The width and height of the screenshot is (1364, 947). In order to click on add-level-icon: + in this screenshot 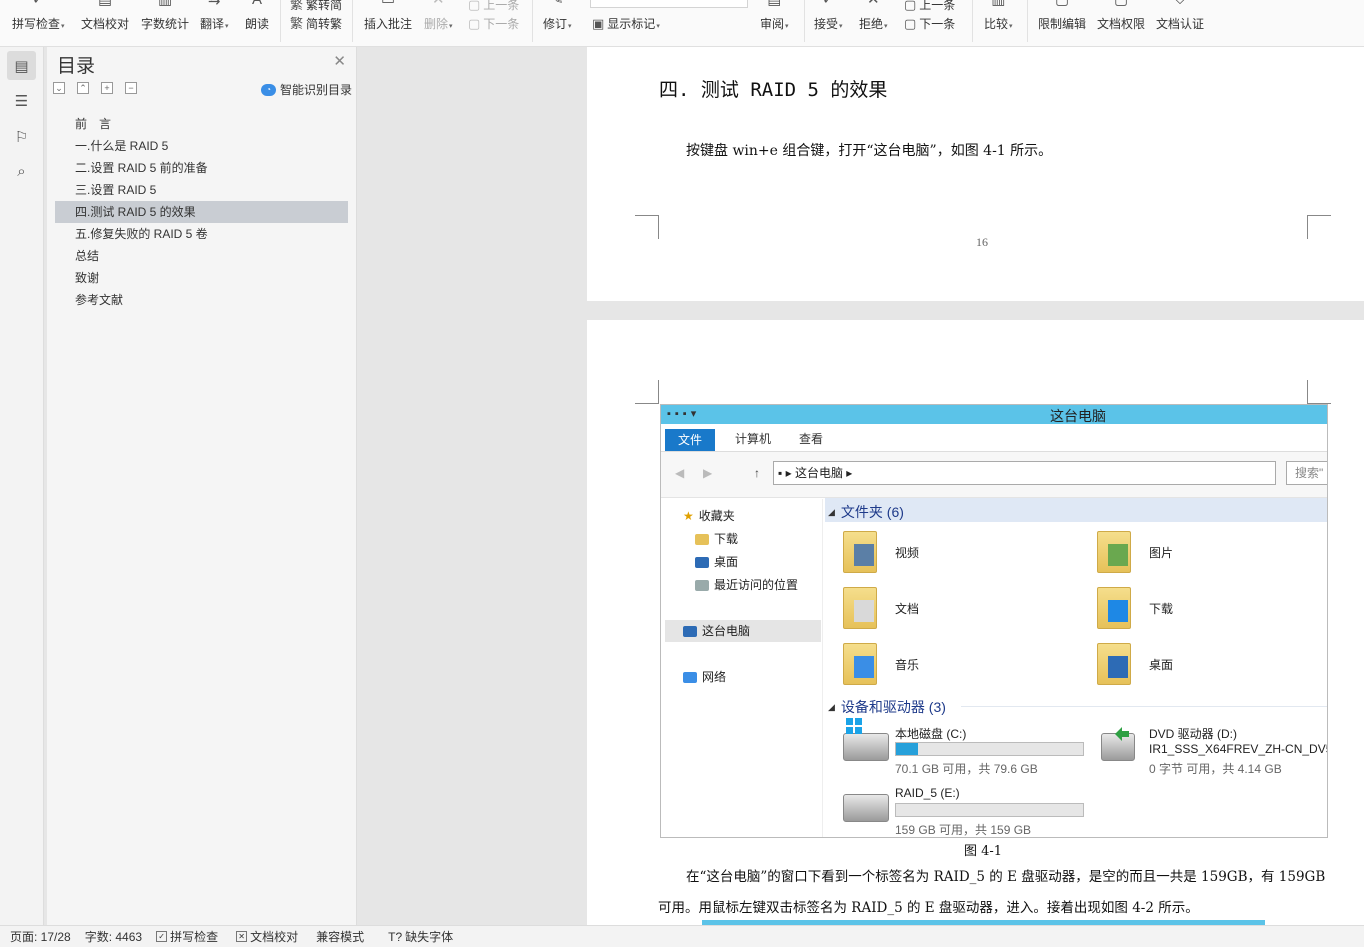, I will do `click(107, 88)`.